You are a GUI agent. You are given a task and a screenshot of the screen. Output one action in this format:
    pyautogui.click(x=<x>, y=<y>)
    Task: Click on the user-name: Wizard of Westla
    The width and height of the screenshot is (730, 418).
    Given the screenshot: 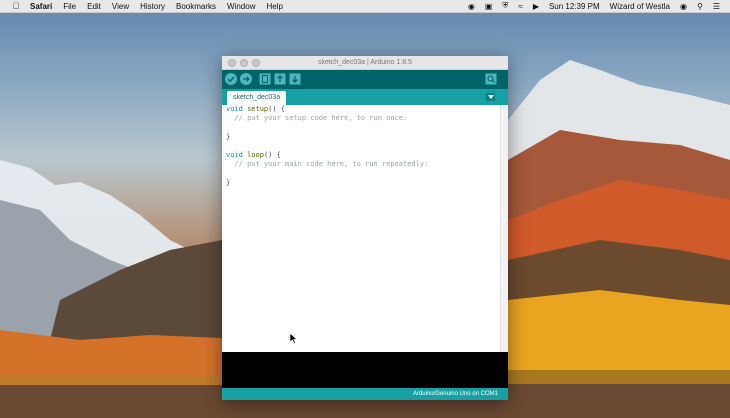 What is the action you would take?
    pyautogui.click(x=640, y=6)
    